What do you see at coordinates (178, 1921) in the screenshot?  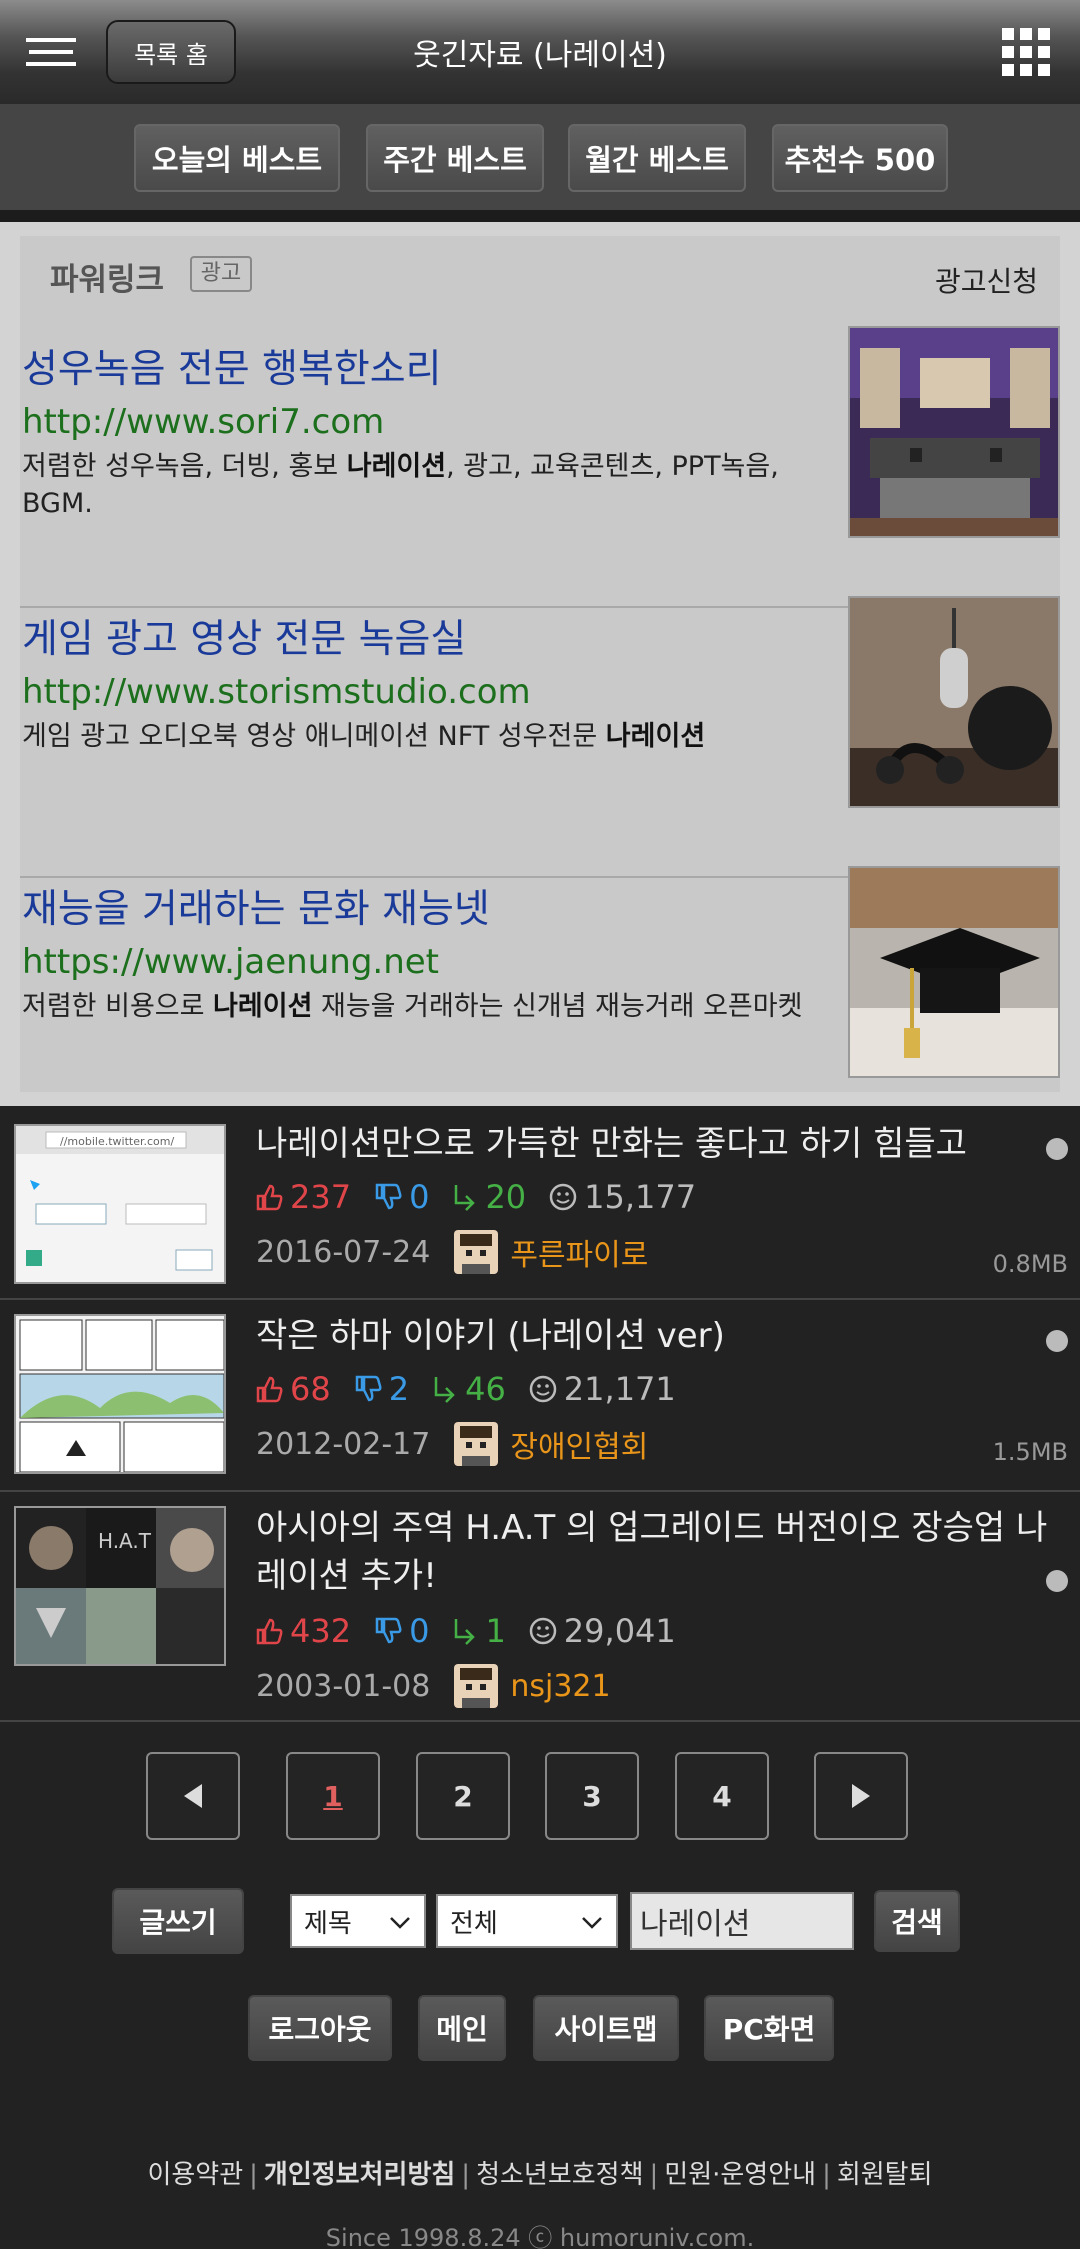 I see `write-button: 글쓰기` at bounding box center [178, 1921].